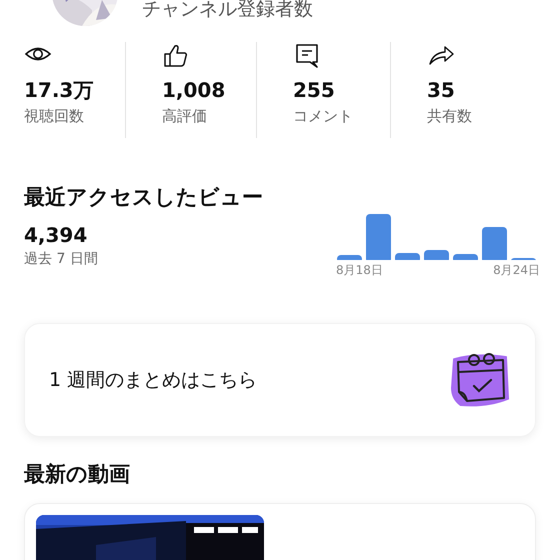 The image size is (560, 560). Describe the element at coordinates (359, 270) in the screenshot. I see `date-label: 8月18日` at that location.